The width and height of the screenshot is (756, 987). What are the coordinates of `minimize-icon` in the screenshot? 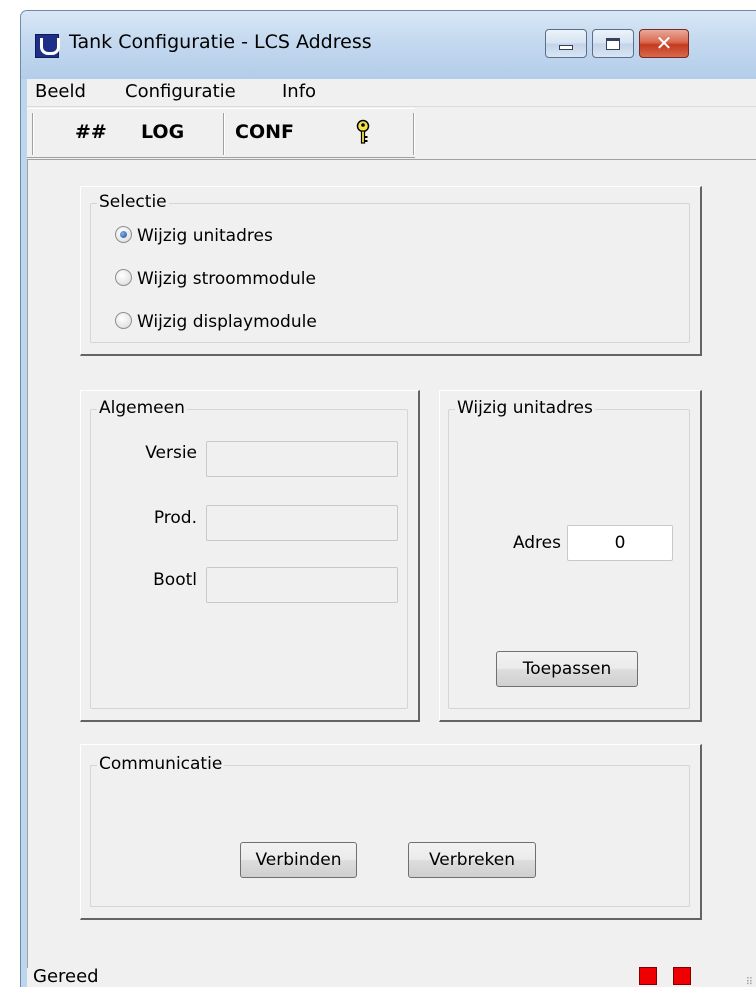 It's located at (566, 47).